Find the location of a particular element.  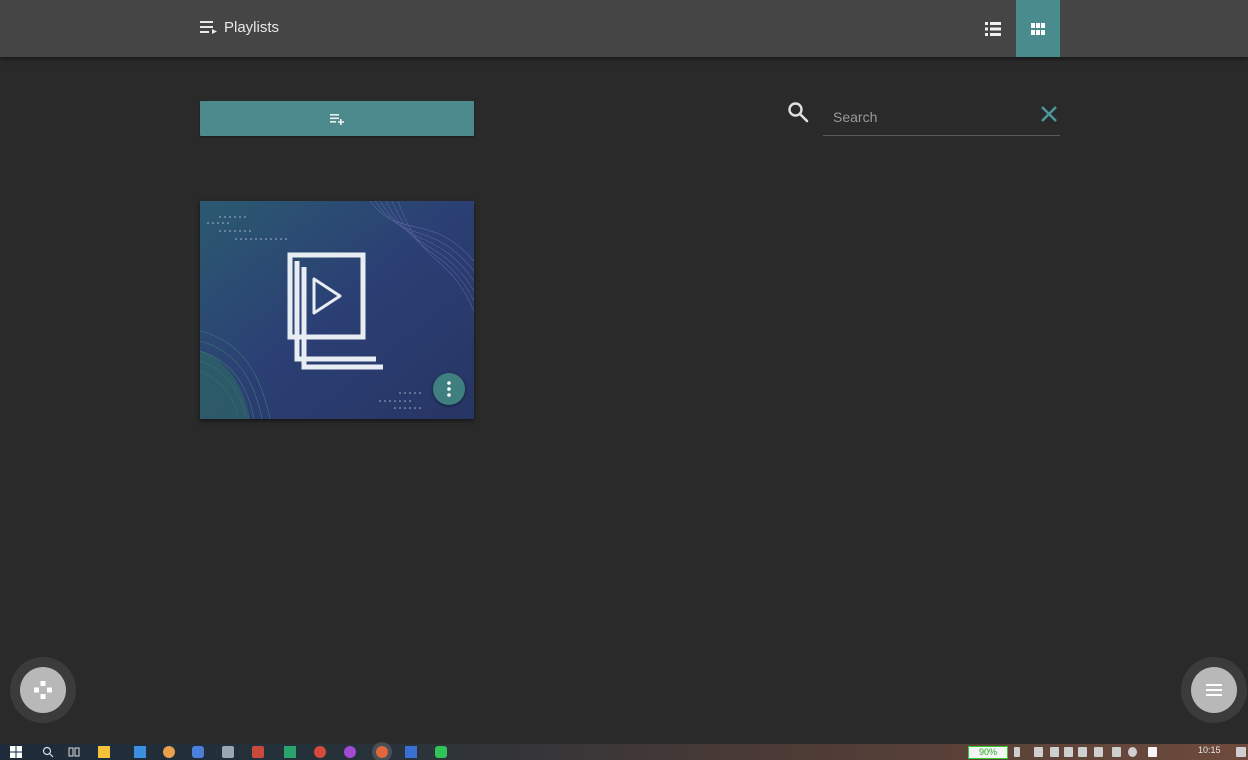

playlist-add-icon is located at coordinates (337, 119).